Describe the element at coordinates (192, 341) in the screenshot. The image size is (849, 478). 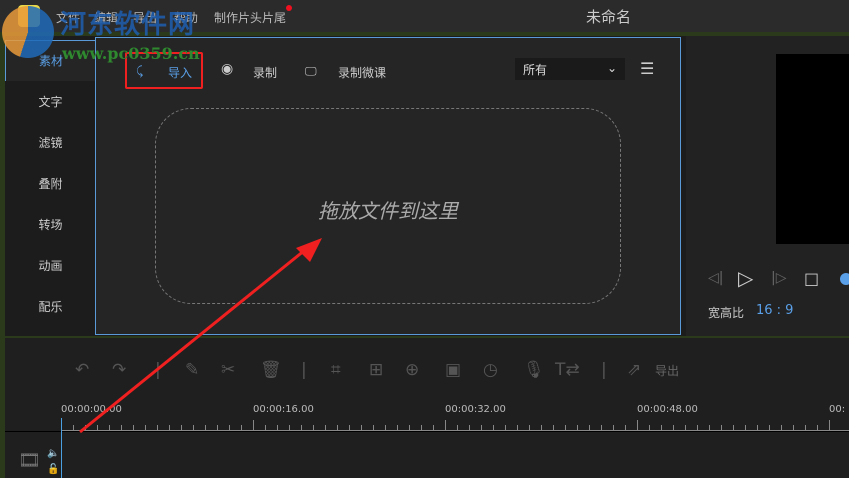
I see `arrow-shaft` at that location.